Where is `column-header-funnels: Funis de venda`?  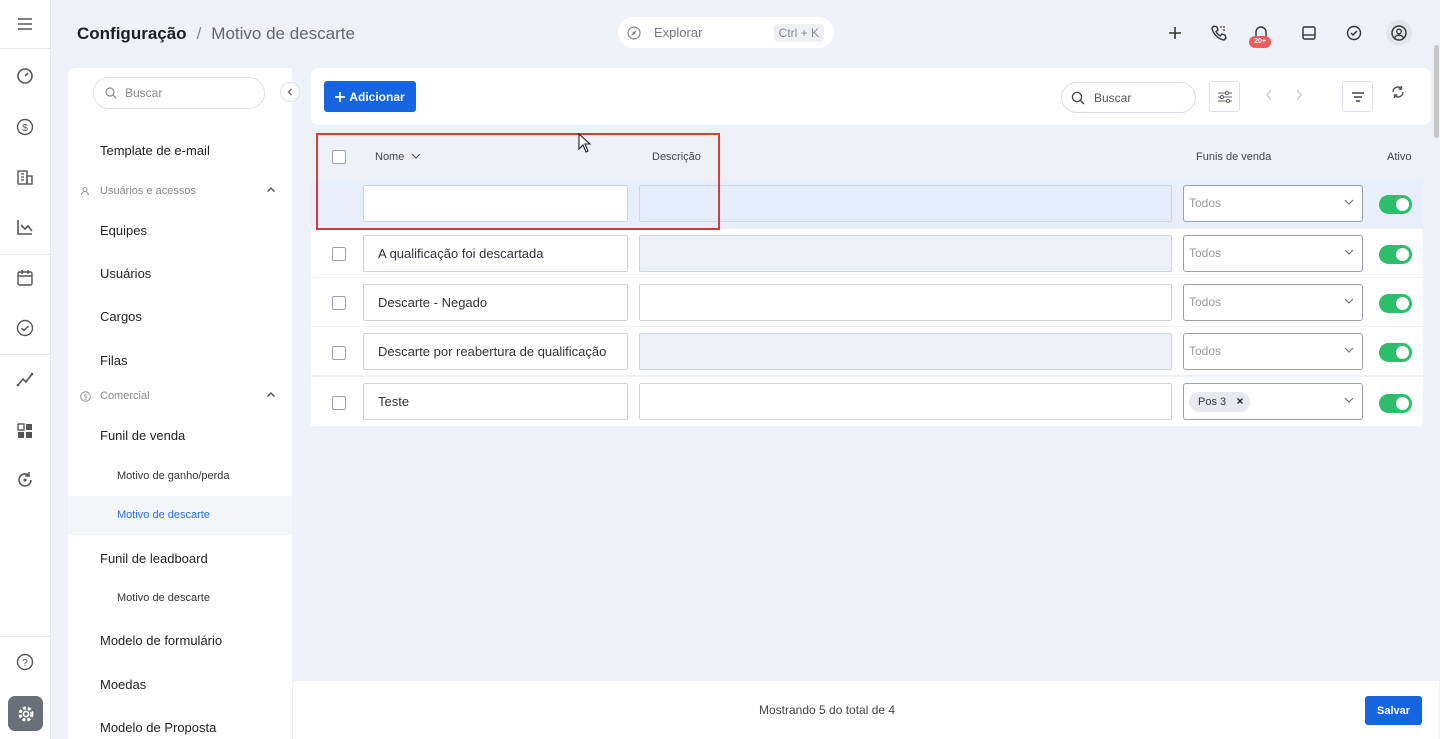
column-header-funnels: Funis de venda is located at coordinates (1234, 157).